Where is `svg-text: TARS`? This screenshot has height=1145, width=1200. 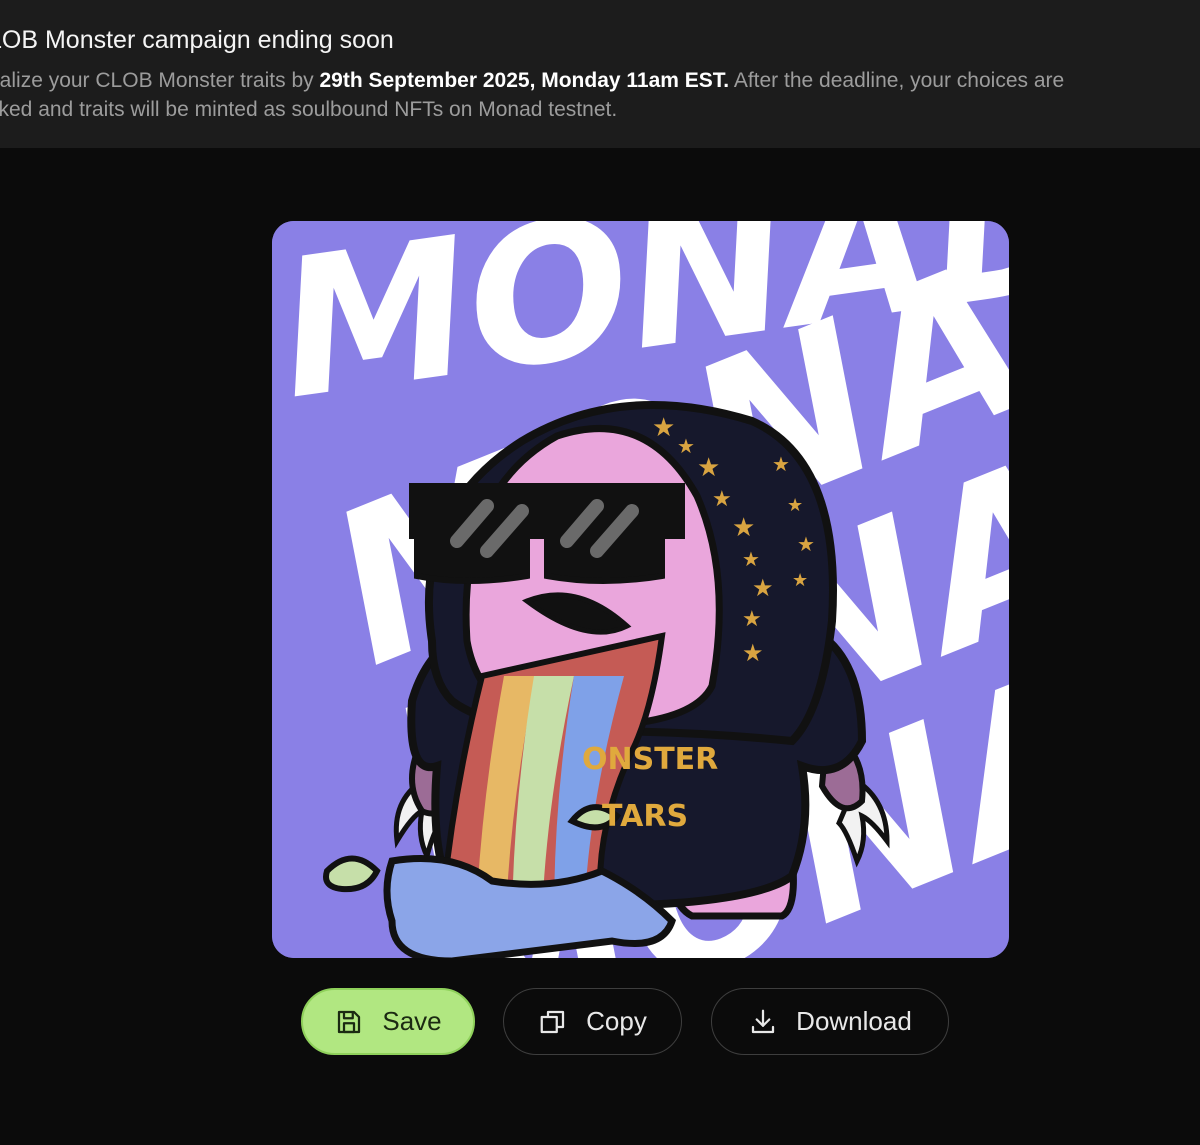
svg-text: TARS is located at coordinates (645, 816).